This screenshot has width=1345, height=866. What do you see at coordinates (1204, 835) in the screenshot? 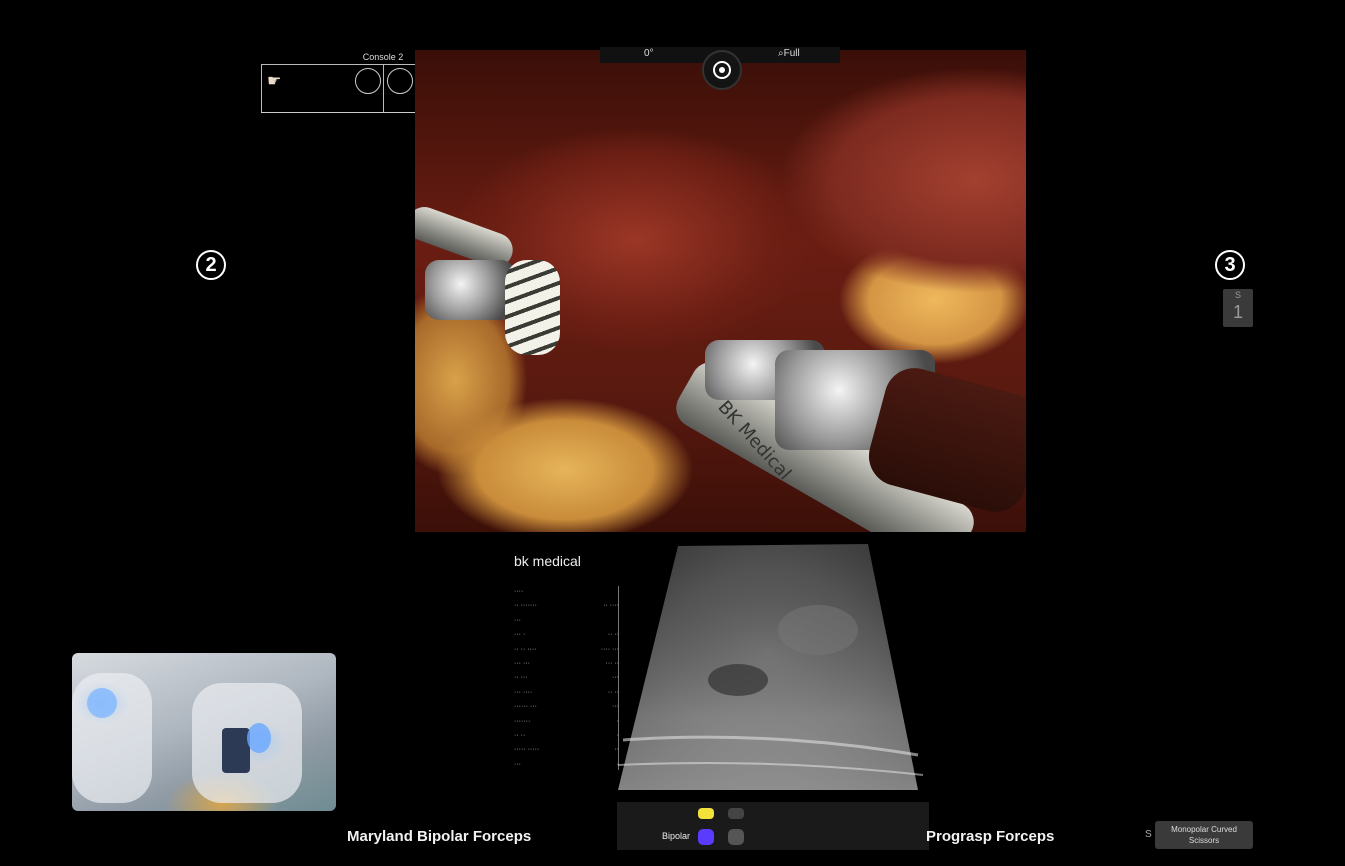
I see `instrument-name: Monopolar Curved Scissors` at bounding box center [1204, 835].